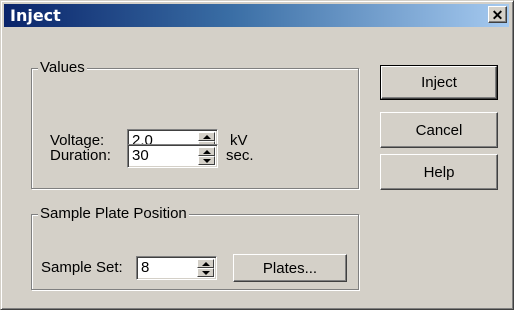 The width and height of the screenshot is (514, 310). I want to click on close-button: ✕, so click(497, 14).